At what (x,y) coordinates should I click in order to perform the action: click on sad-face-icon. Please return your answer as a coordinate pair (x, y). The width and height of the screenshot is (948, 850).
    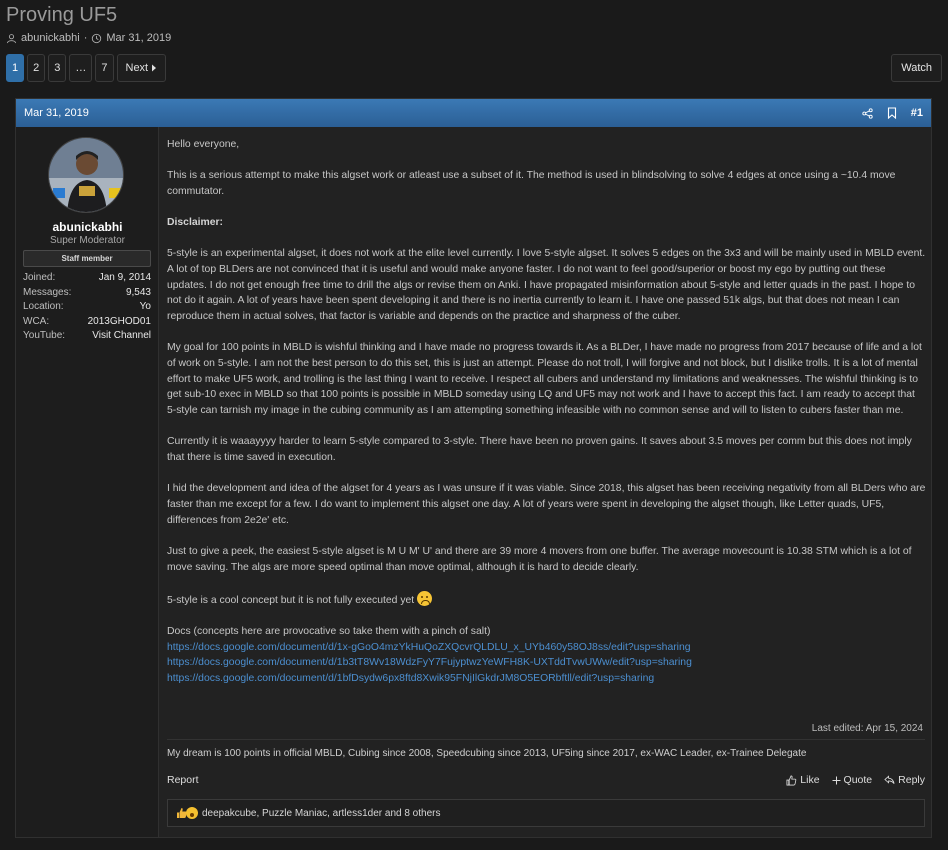
    Looking at the image, I should click on (425, 598).